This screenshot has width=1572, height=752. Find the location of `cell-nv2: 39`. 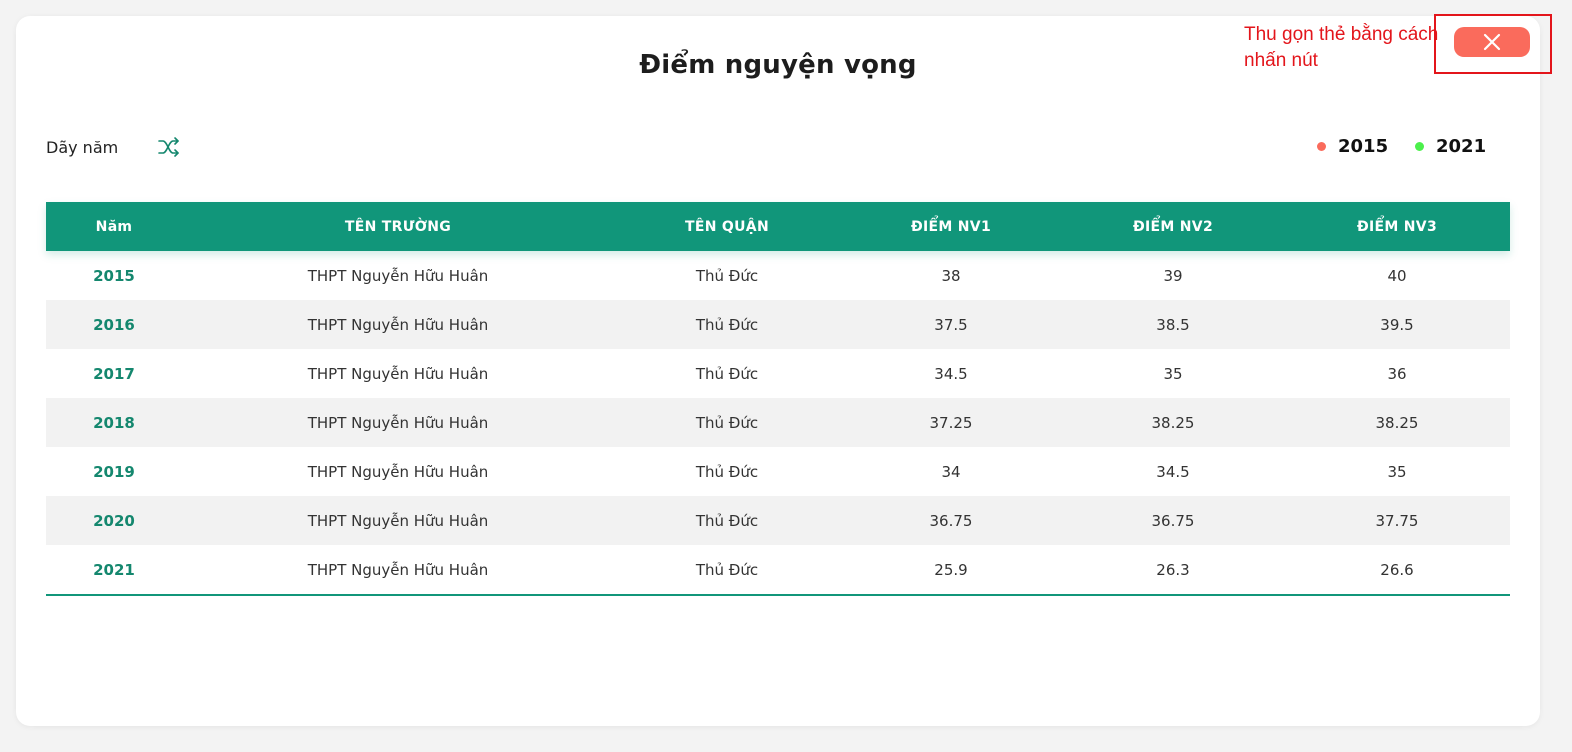

cell-nv2: 39 is located at coordinates (1173, 275).